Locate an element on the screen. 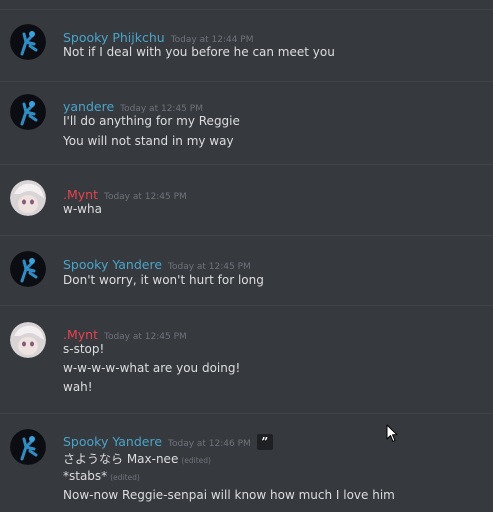 Image resolution: width=493 pixels, height=512 pixels. message-text: w-wha is located at coordinates (82, 209).